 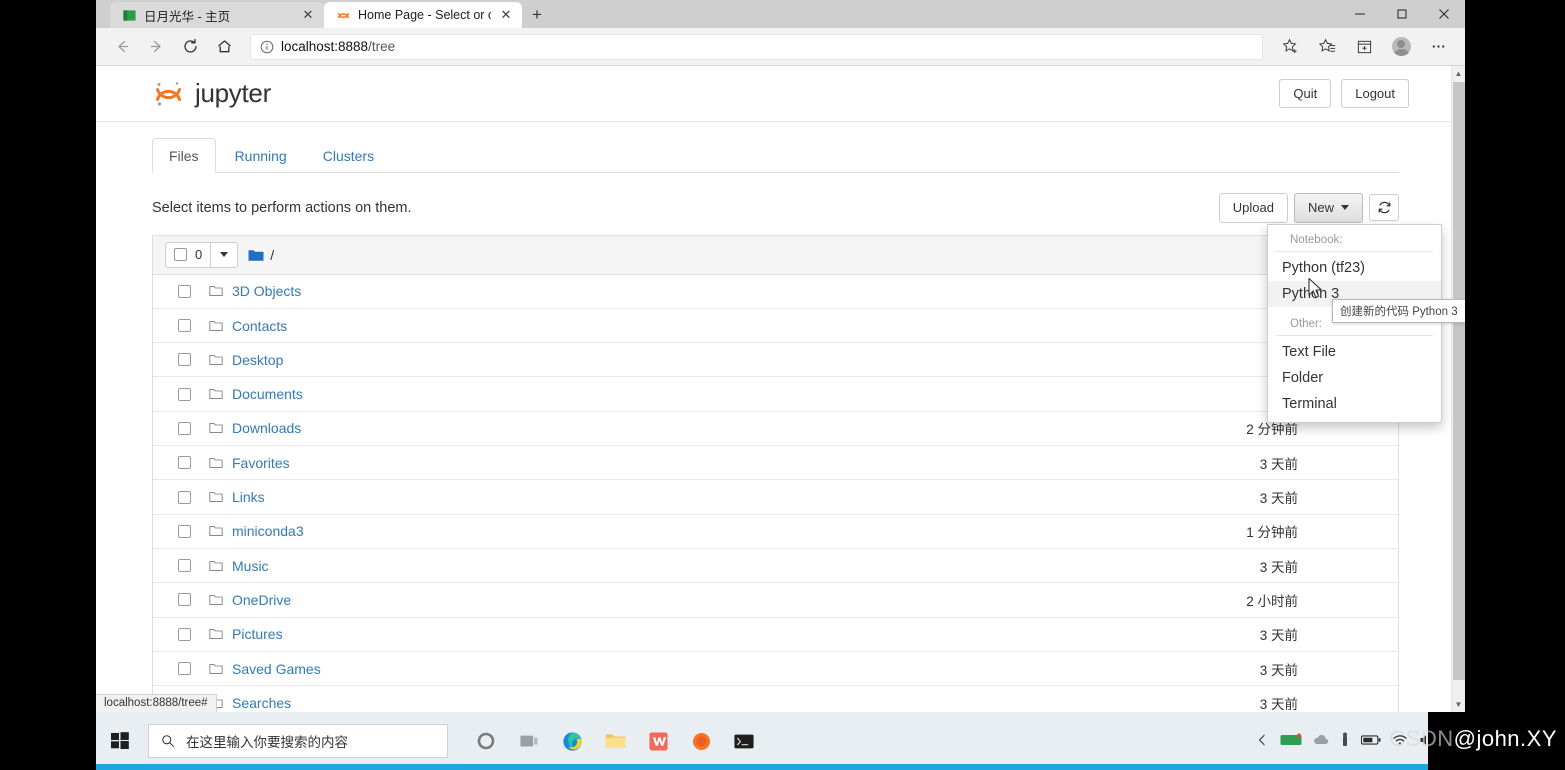 What do you see at coordinates (1354, 268) in the screenshot?
I see `dropdown-item-python-tf23: Python (tf23)` at bounding box center [1354, 268].